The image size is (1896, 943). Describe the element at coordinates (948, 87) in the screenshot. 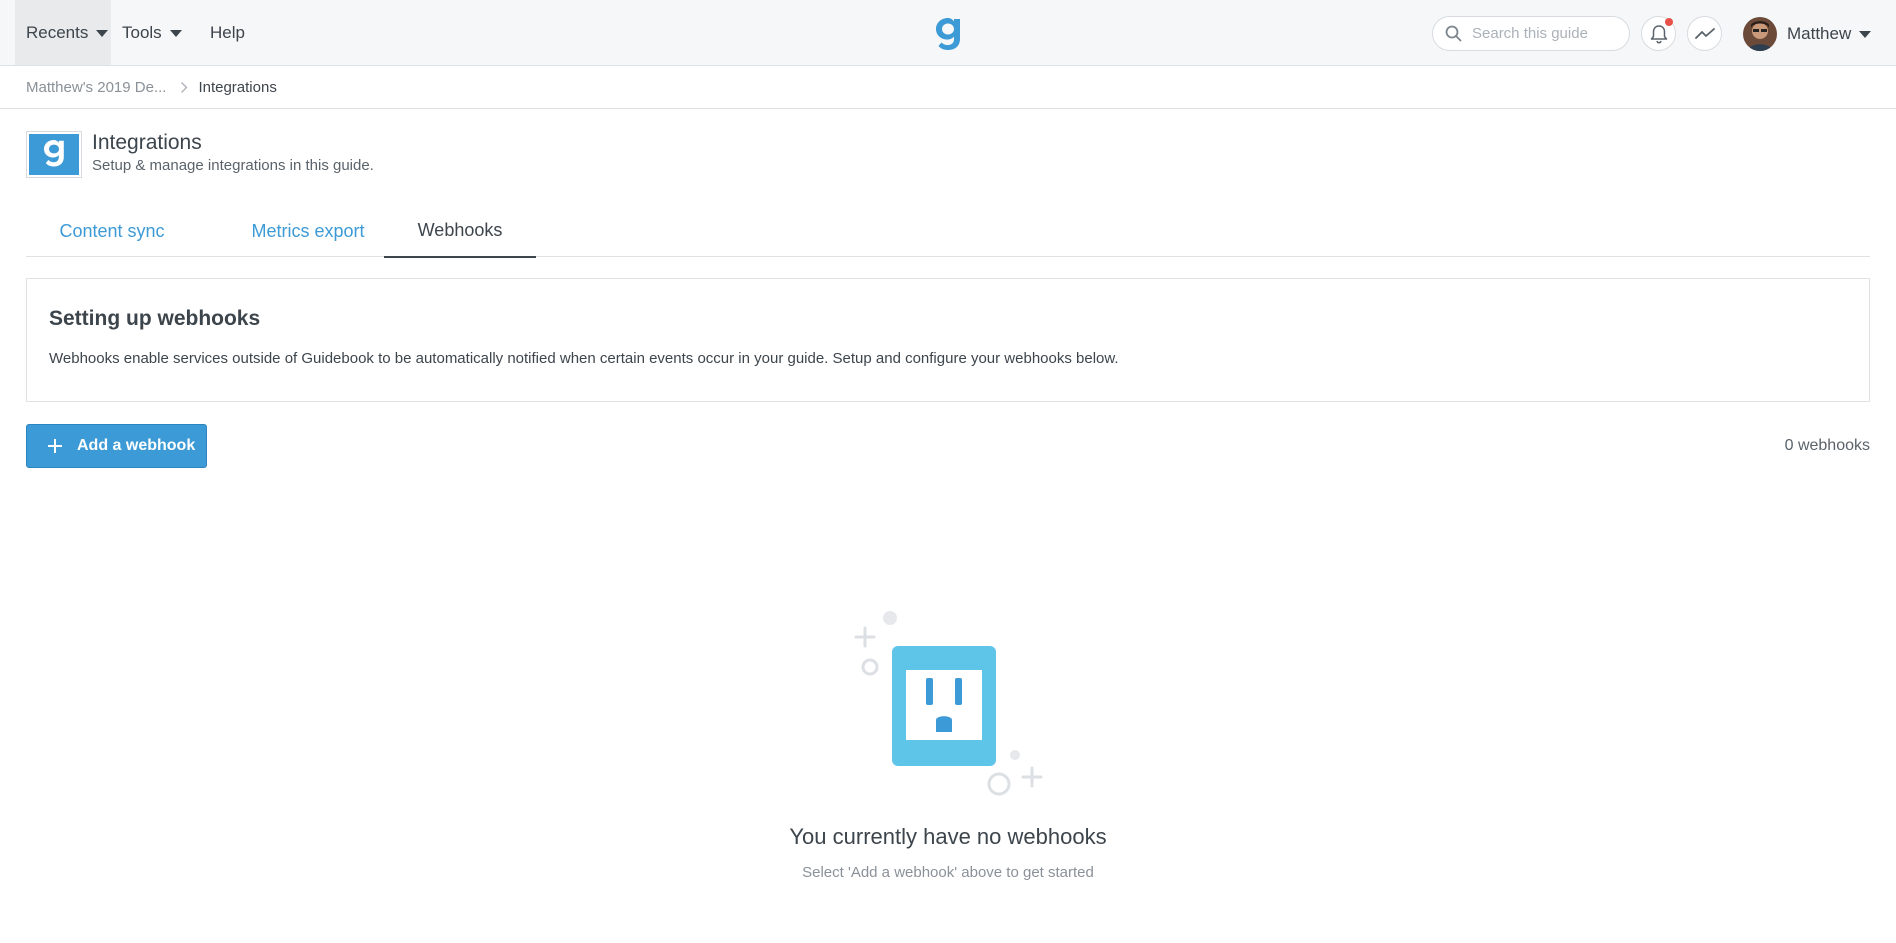

I see `breadcrumb: Matthew's 2019 De... Integrations` at that location.